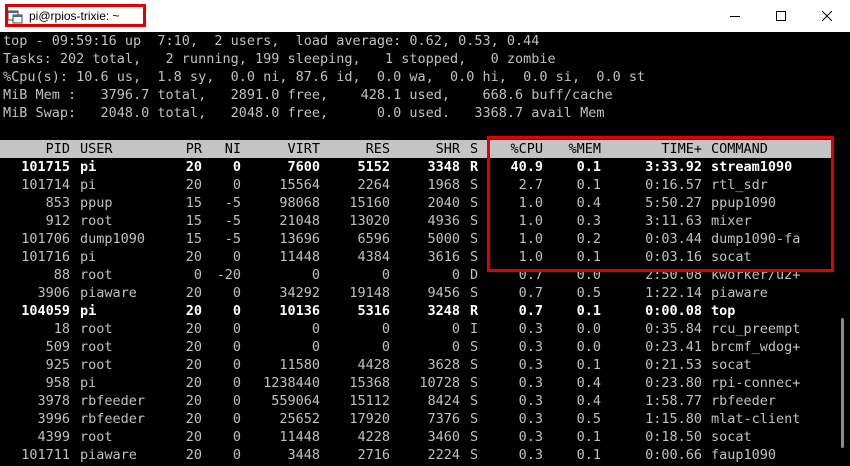 Image resolution: width=850 pixels, height=466 pixels. I want to click on cell-res-col: 17920, so click(369, 419).